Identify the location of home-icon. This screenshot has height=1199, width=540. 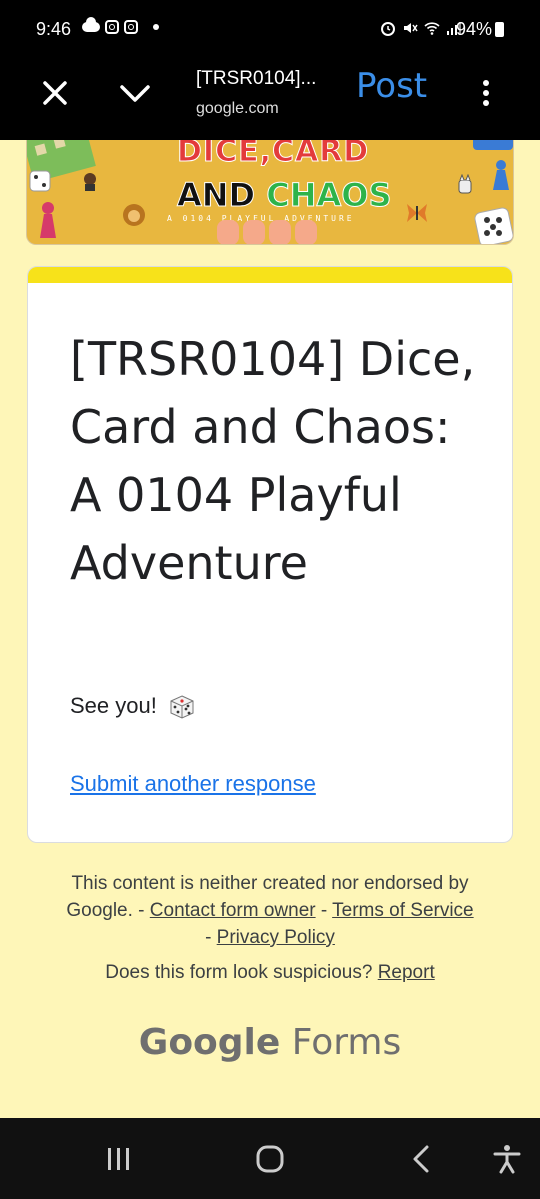
(270, 1159).